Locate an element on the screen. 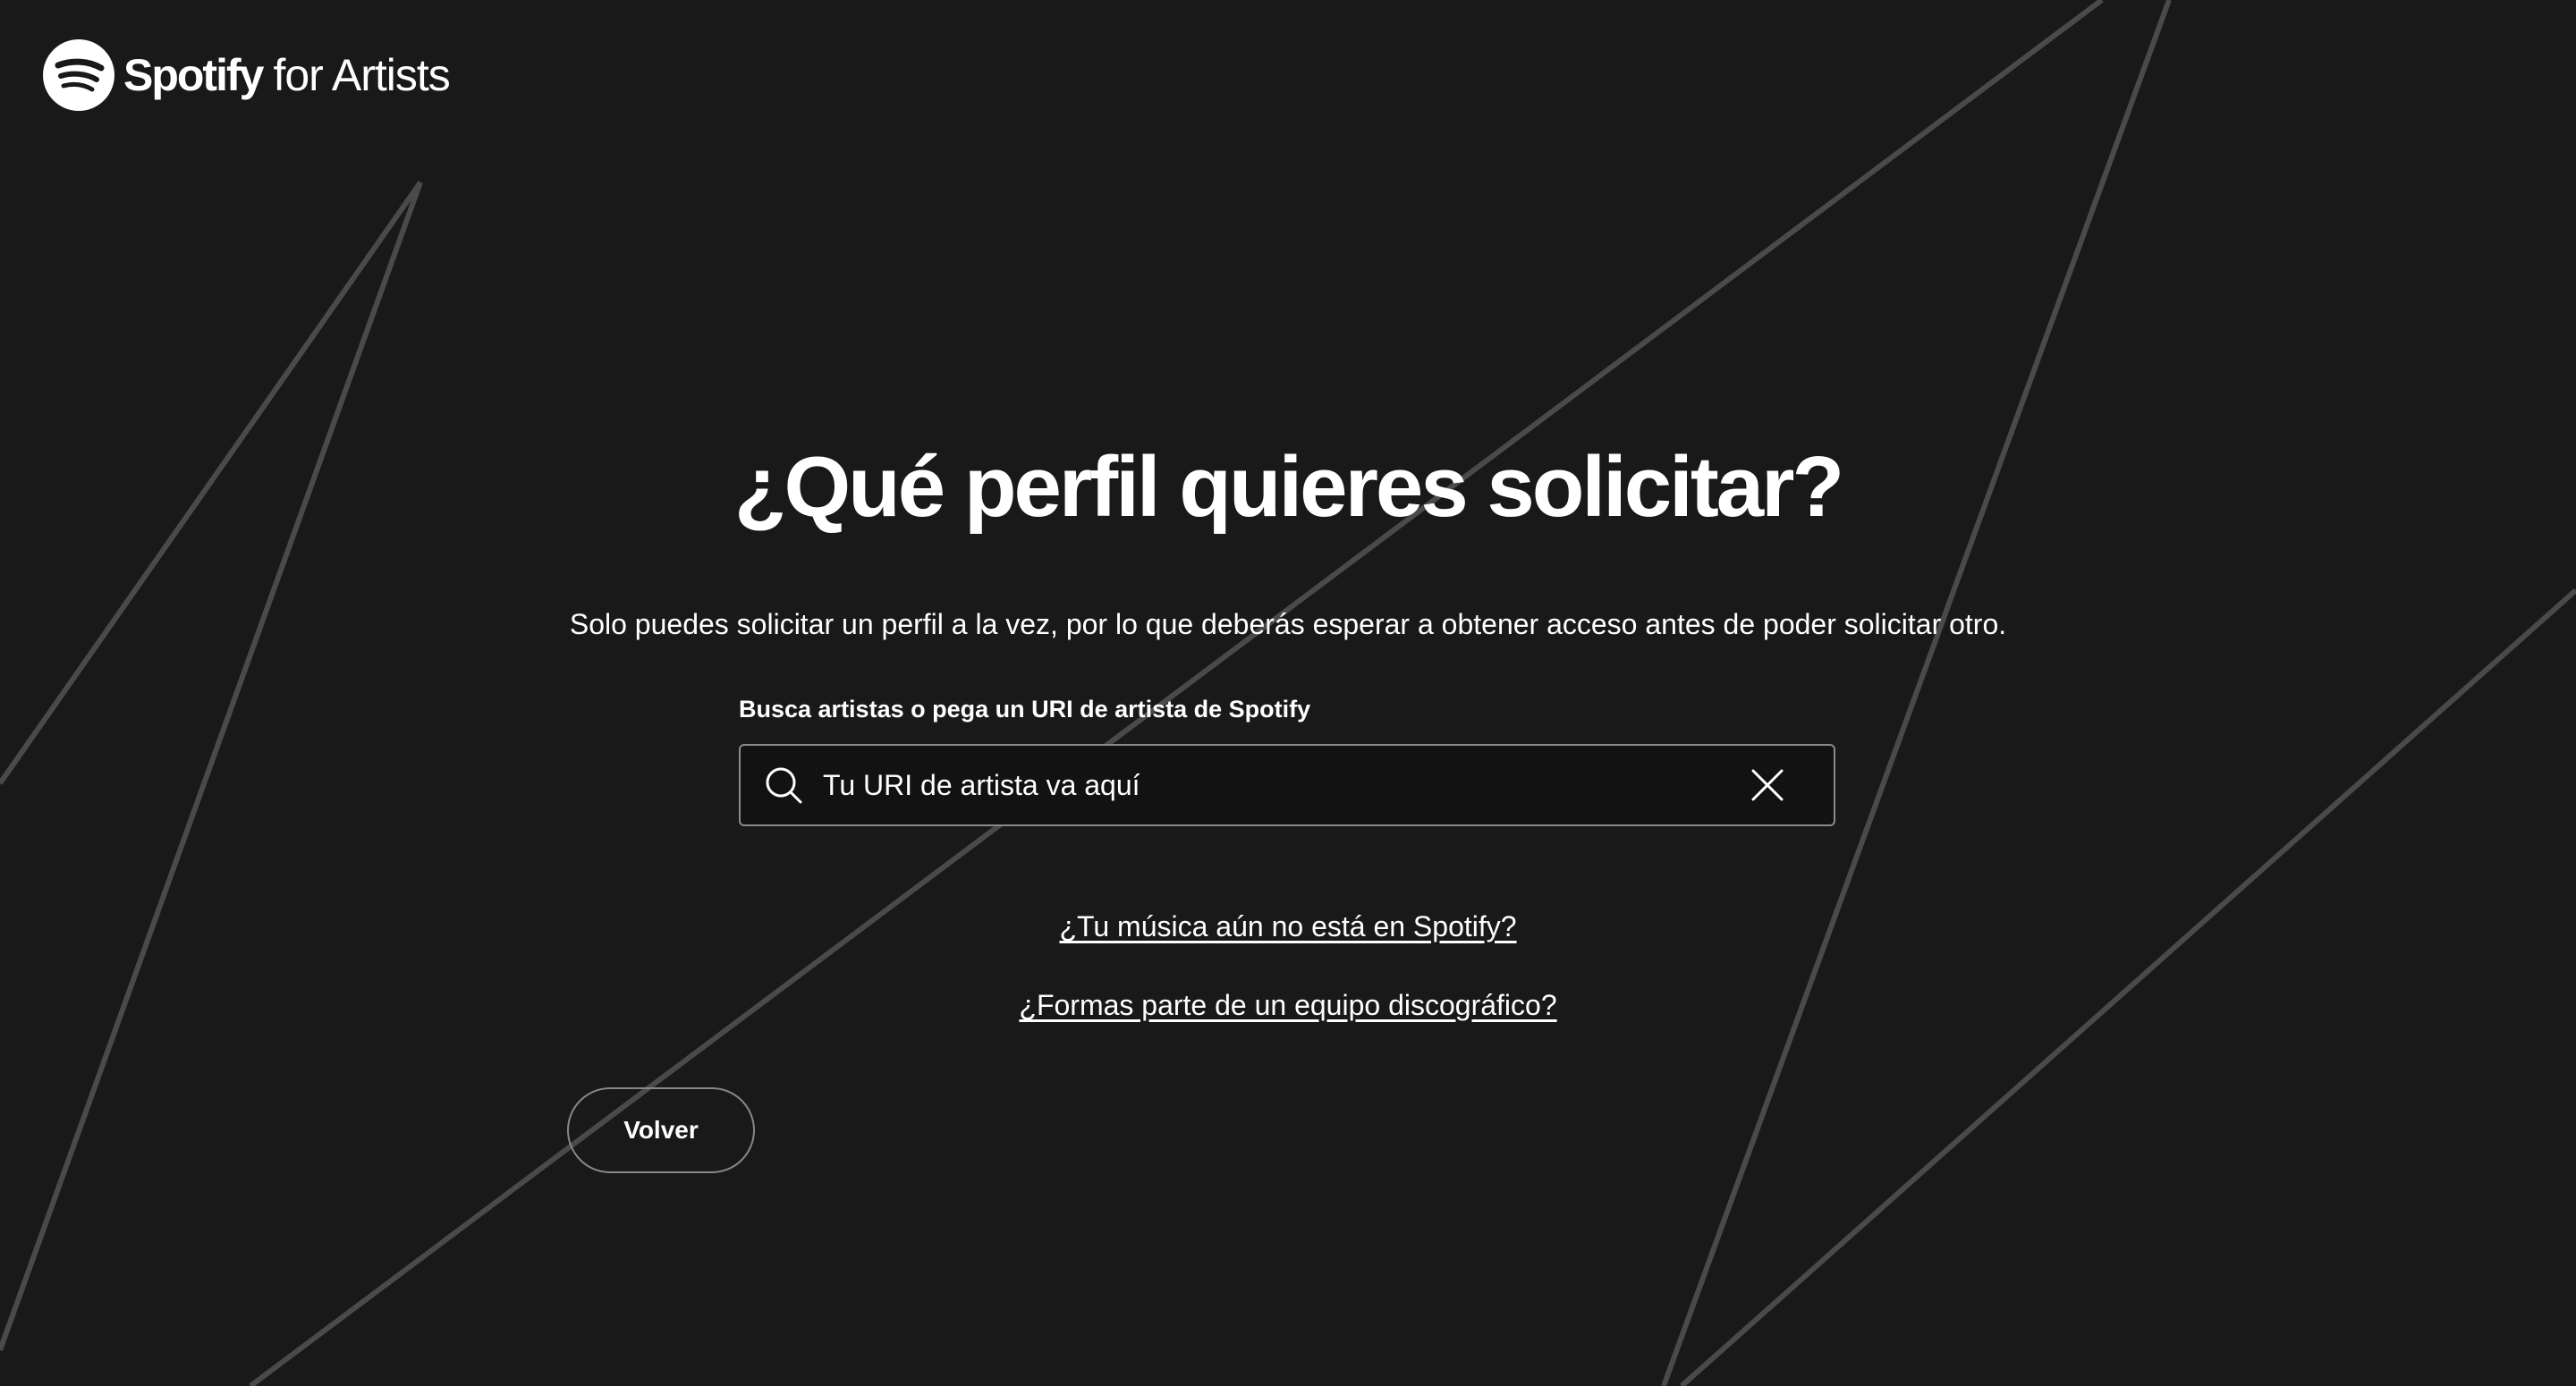 This screenshot has width=2576, height=1386. link-container: ¿Tu música aún no está en Spotify? is located at coordinates (1288, 926).